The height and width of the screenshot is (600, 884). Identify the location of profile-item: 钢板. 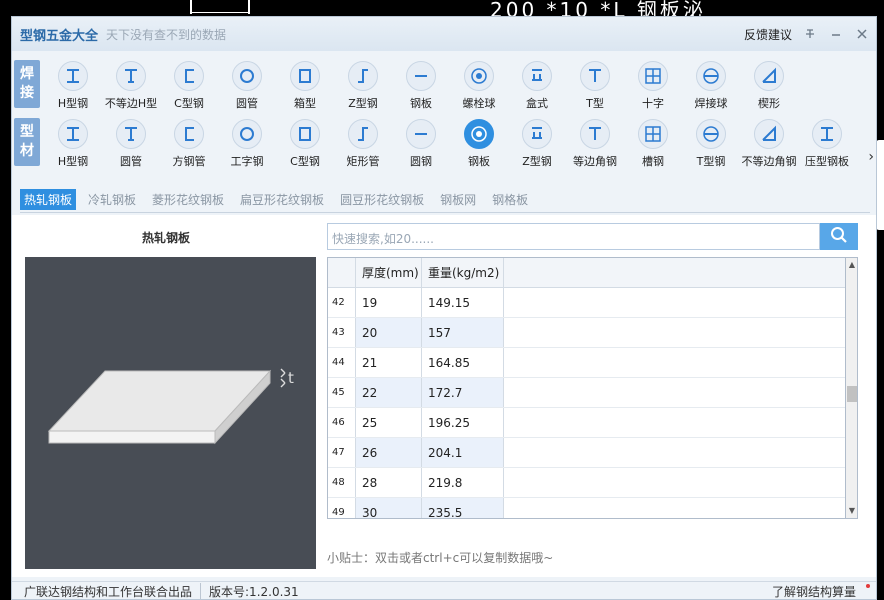
(479, 142).